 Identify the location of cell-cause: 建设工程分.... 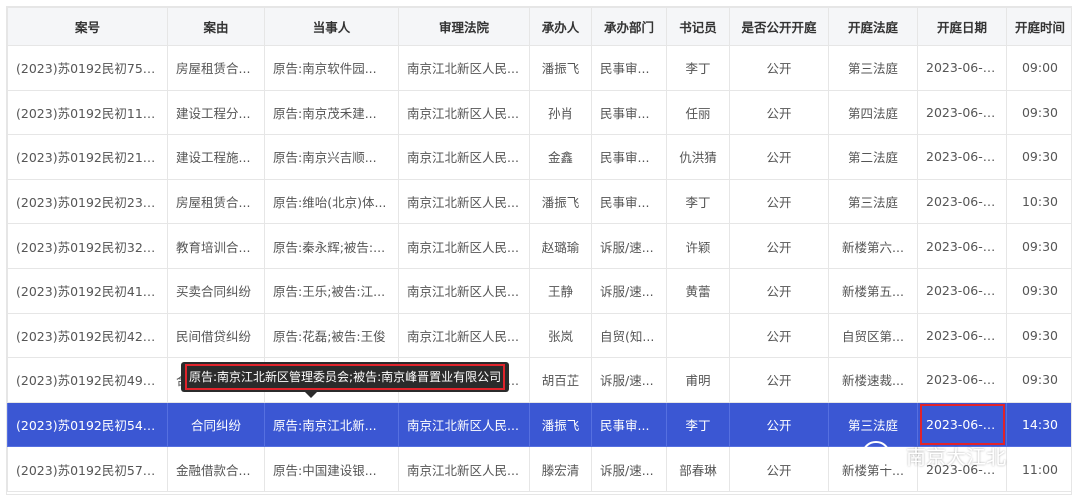
(216, 112).